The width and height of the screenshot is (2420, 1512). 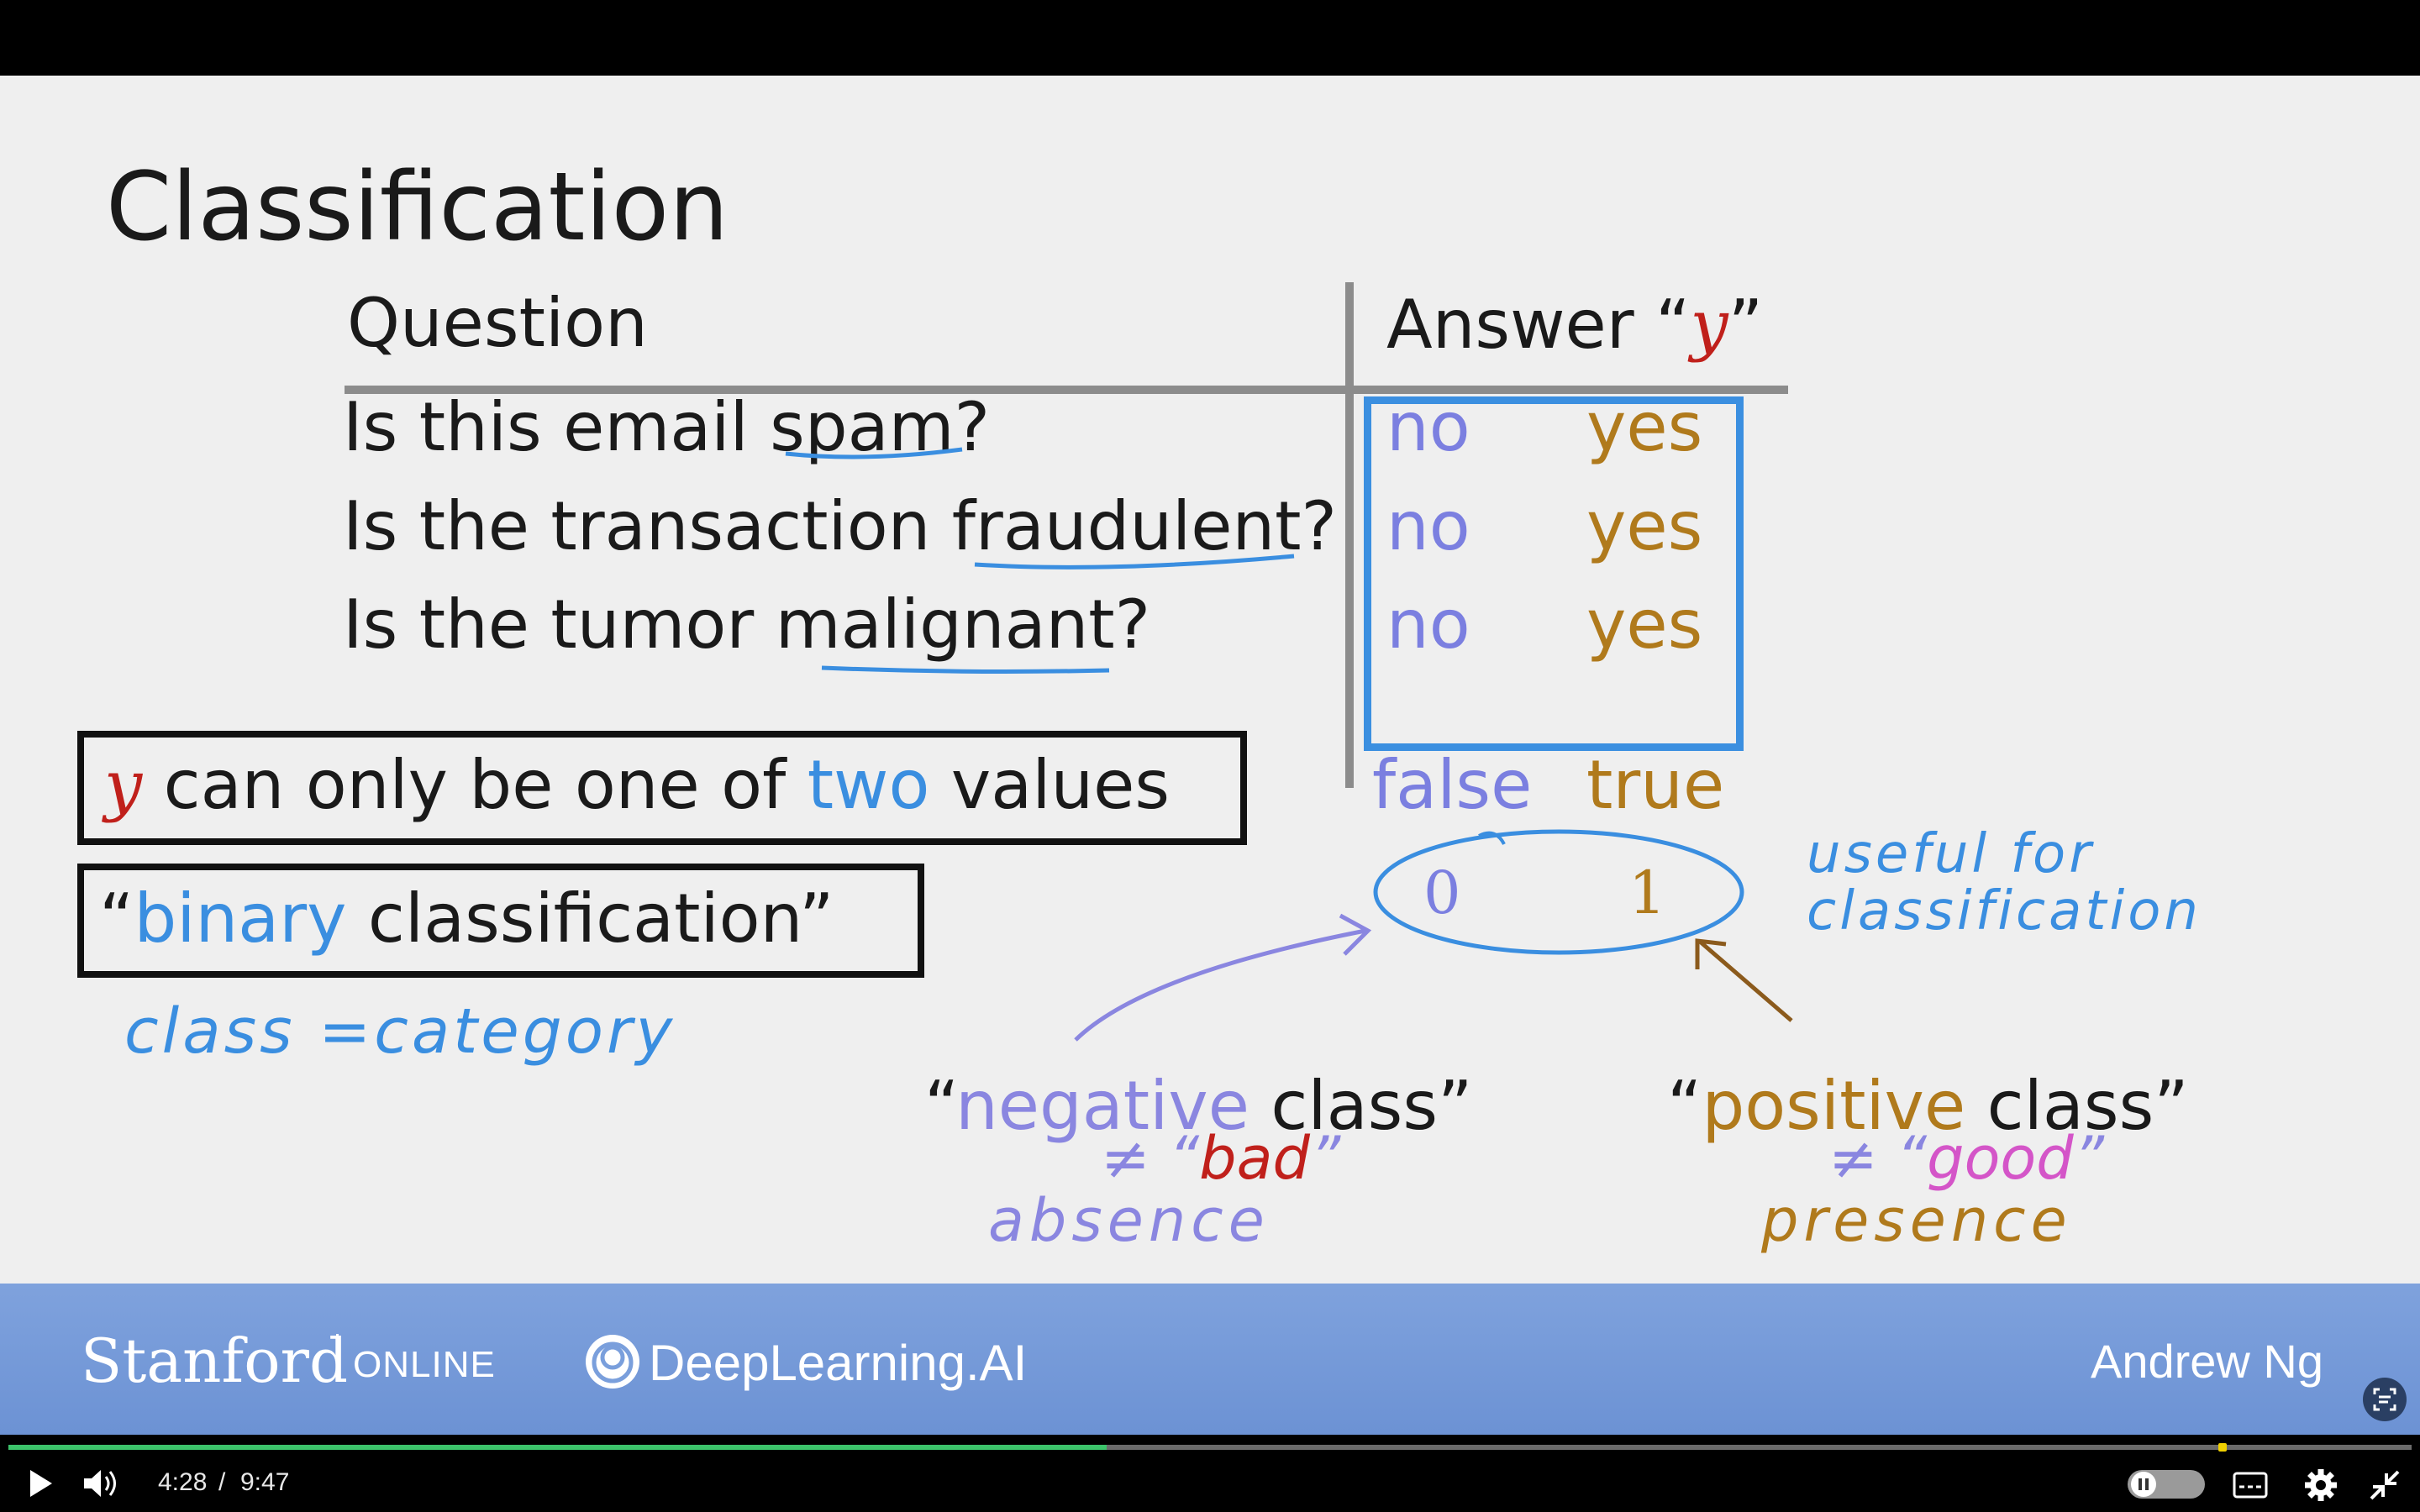 I want to click on captions-button, so click(x=2250, y=1485).